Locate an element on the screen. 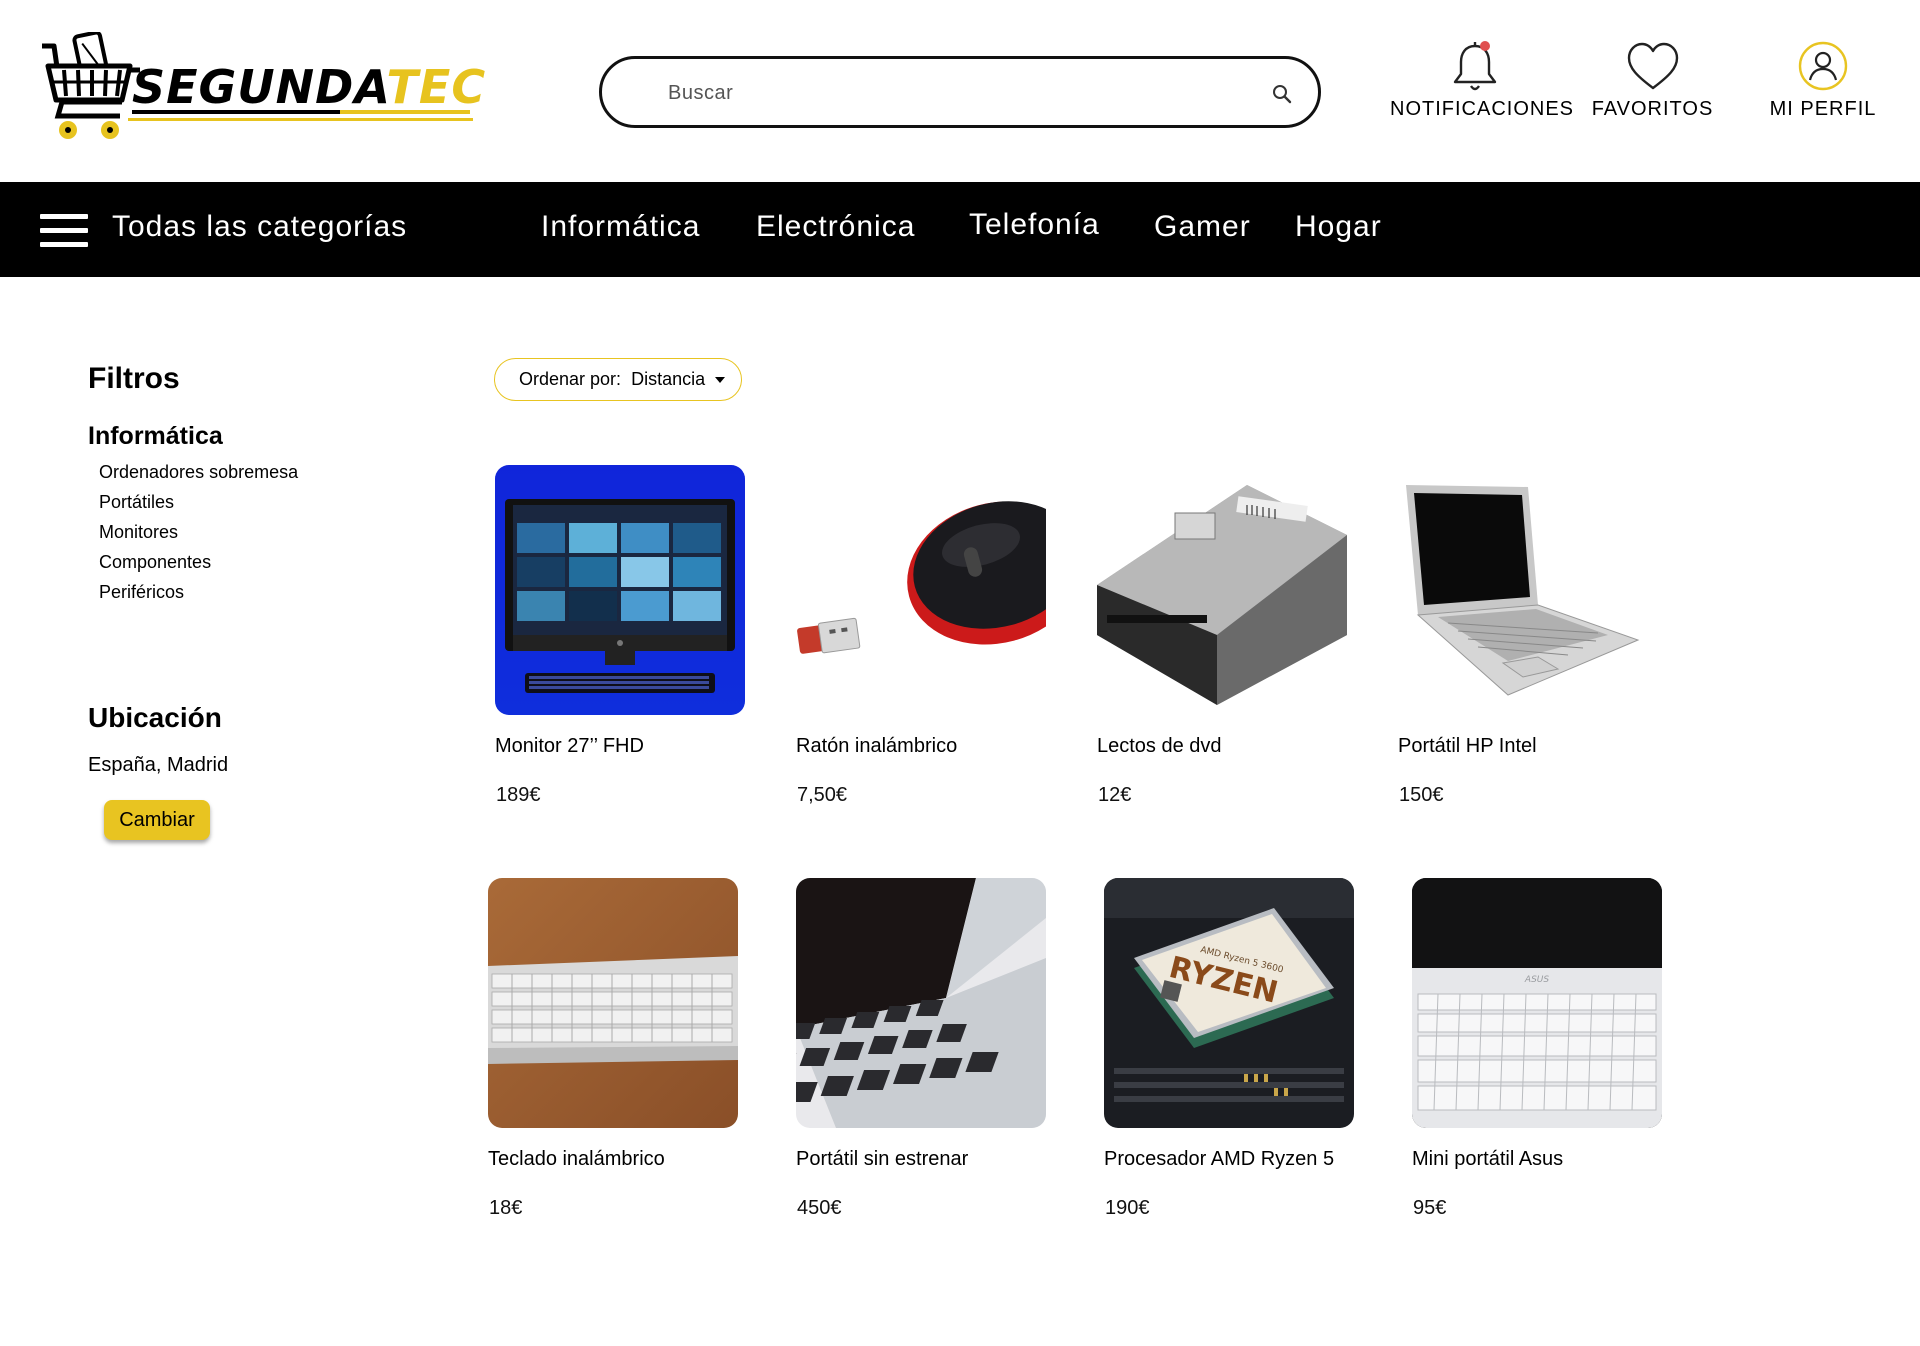 The image size is (1920, 1346). notifications-button: NOTIFICACIONES is located at coordinates (1482, 80).